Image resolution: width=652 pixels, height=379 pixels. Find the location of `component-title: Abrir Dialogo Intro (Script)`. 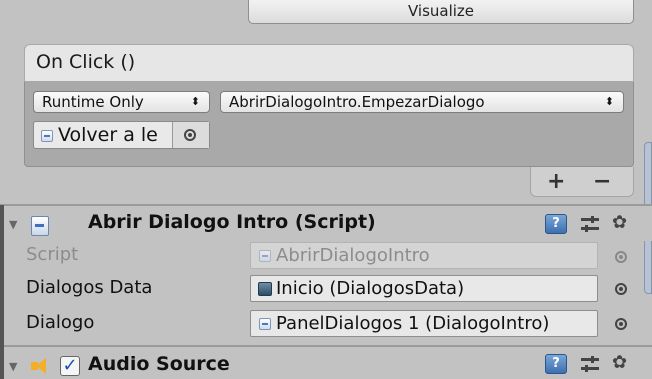

component-title: Abrir Dialogo Intro (Script) is located at coordinates (232, 222).